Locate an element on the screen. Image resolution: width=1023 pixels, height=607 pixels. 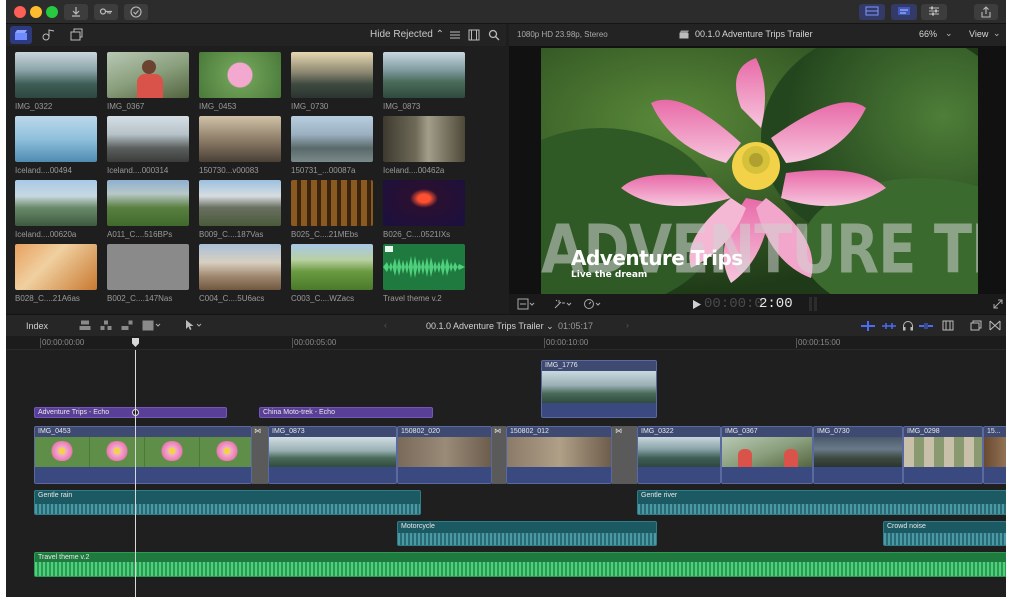
timecode-leading: 00:00:0 is located at coordinates (733, 304).